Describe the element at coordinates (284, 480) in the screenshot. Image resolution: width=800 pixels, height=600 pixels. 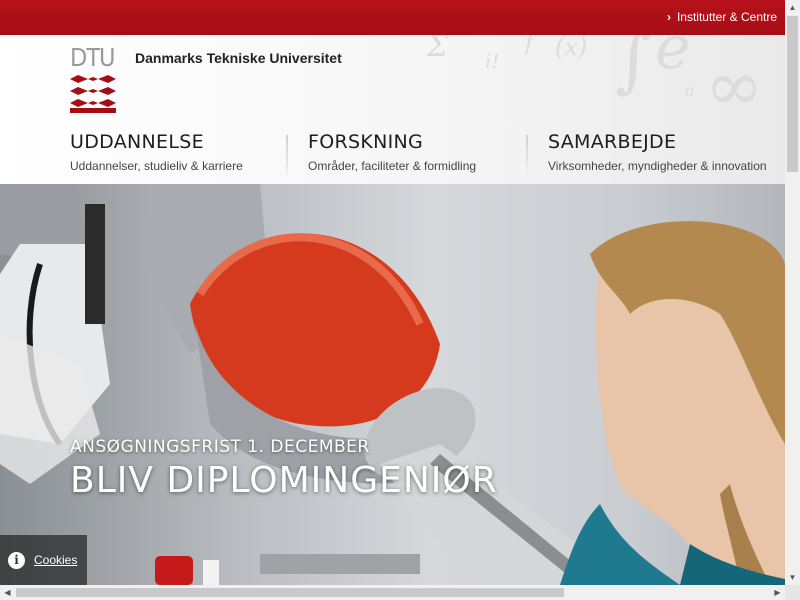
I see `hero-headline: BLIV DIPLOMINGENIØR` at that location.